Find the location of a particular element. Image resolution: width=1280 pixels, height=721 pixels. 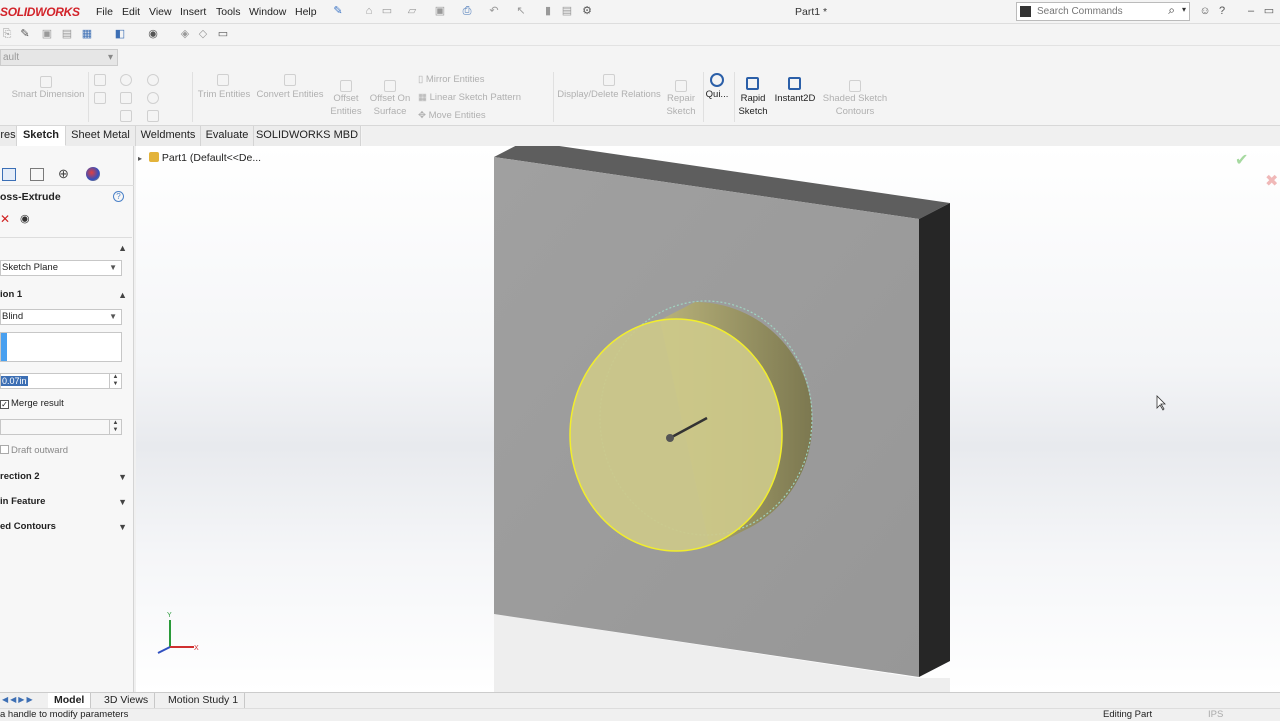

tab-model: Model is located at coordinates (70, 700).